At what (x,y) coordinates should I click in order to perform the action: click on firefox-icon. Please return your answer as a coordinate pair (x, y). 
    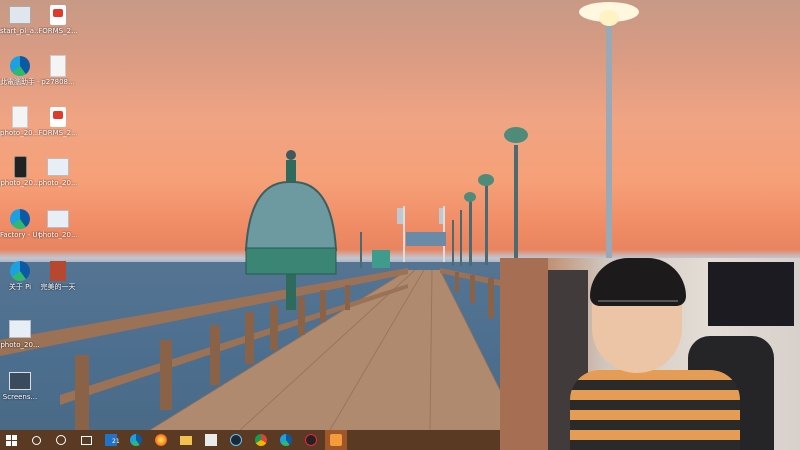
    Looking at the image, I should click on (161, 440).